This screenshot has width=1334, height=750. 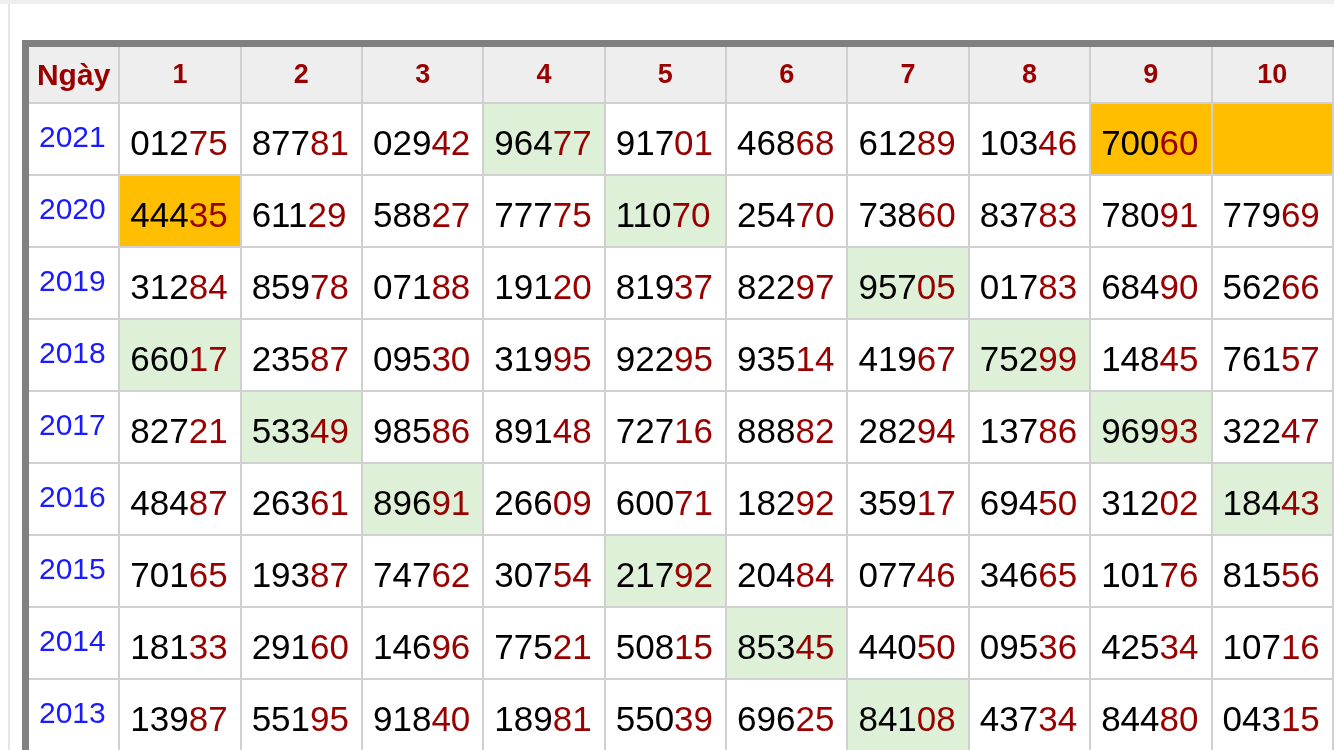 I want to click on column-header: 6, so click(x=787, y=75).